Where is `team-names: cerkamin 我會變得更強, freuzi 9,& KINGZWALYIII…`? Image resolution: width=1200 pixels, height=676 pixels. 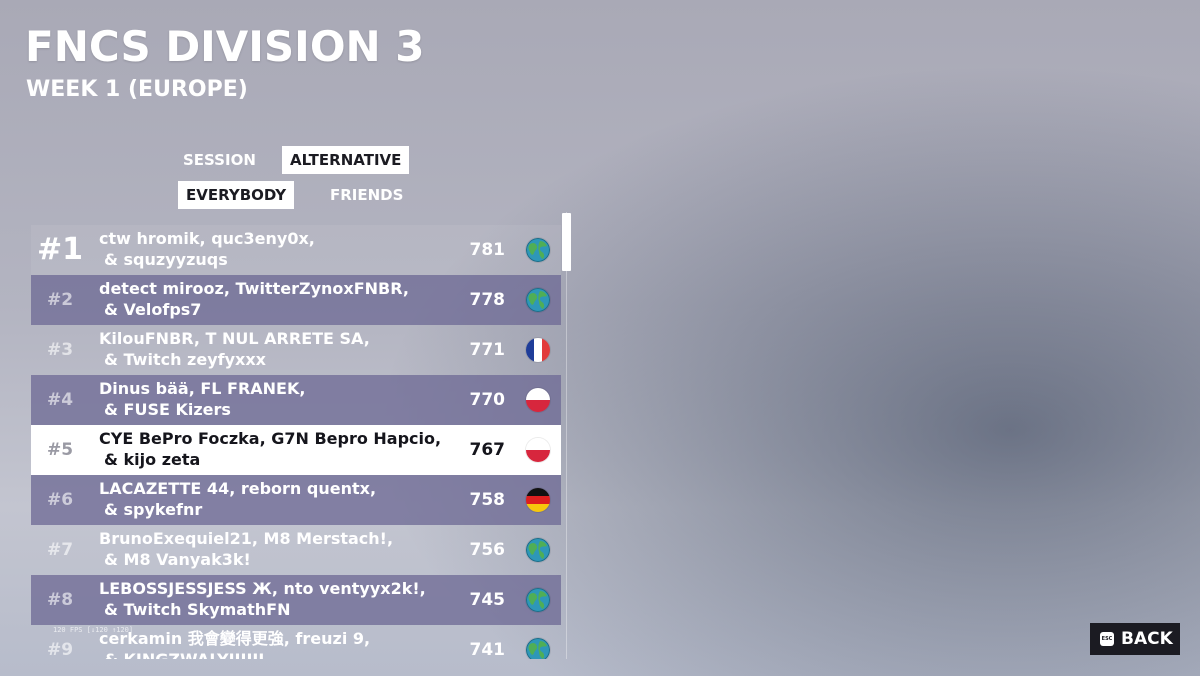
team-names: cerkamin 我會變得更強, freuzi 9,& KINGZWALYIII… is located at coordinates (234, 643).